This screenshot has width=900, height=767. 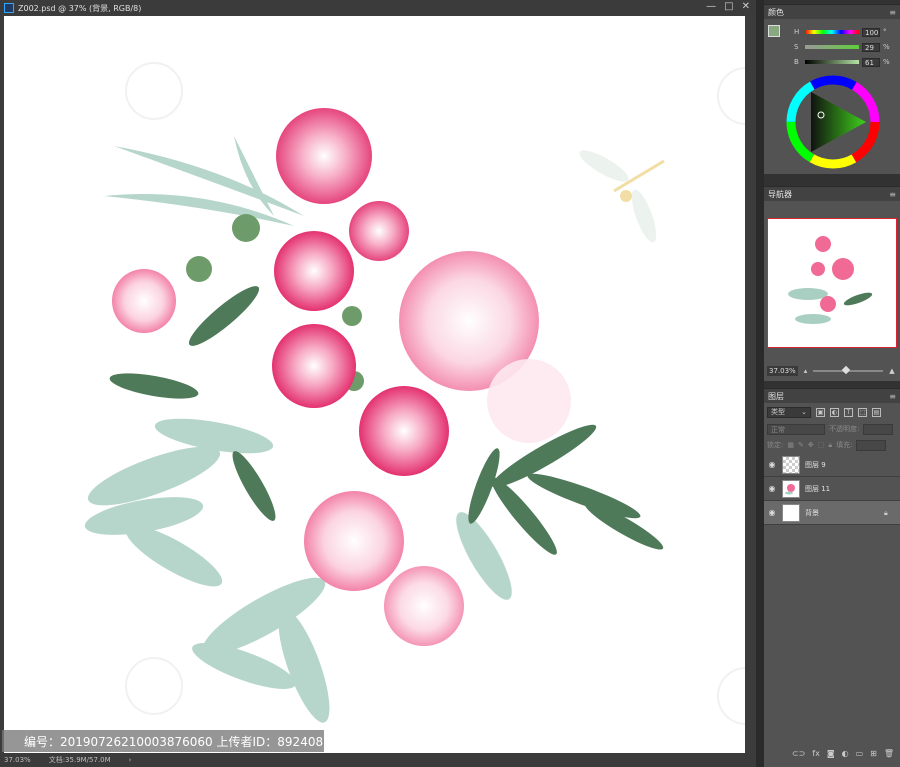 I want to click on hue-label: H, so click(x=797, y=32).